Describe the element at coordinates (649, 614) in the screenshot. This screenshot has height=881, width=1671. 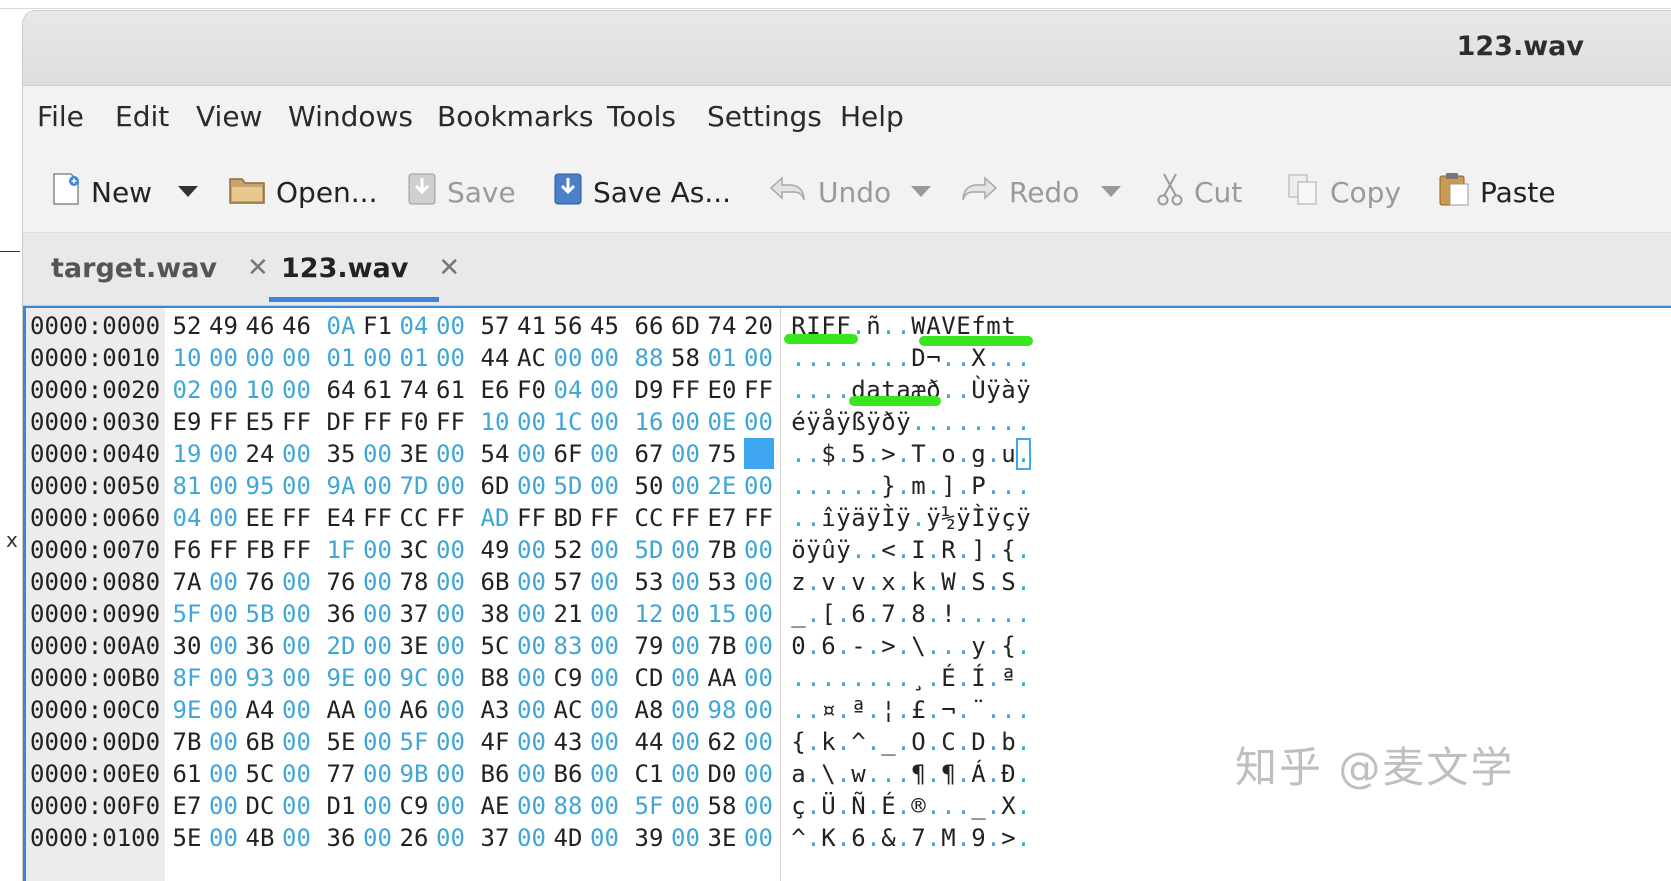
I see `hex-byte: 12` at that location.